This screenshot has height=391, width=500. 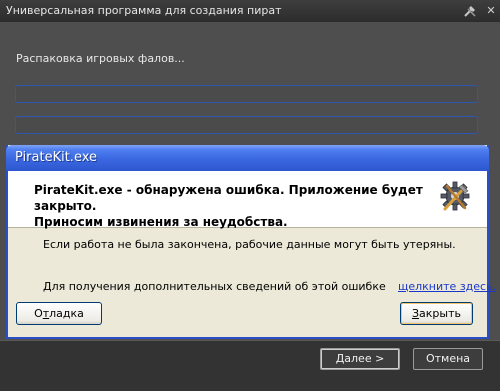 I want to click on close-button: Закрыть, so click(x=436, y=313).